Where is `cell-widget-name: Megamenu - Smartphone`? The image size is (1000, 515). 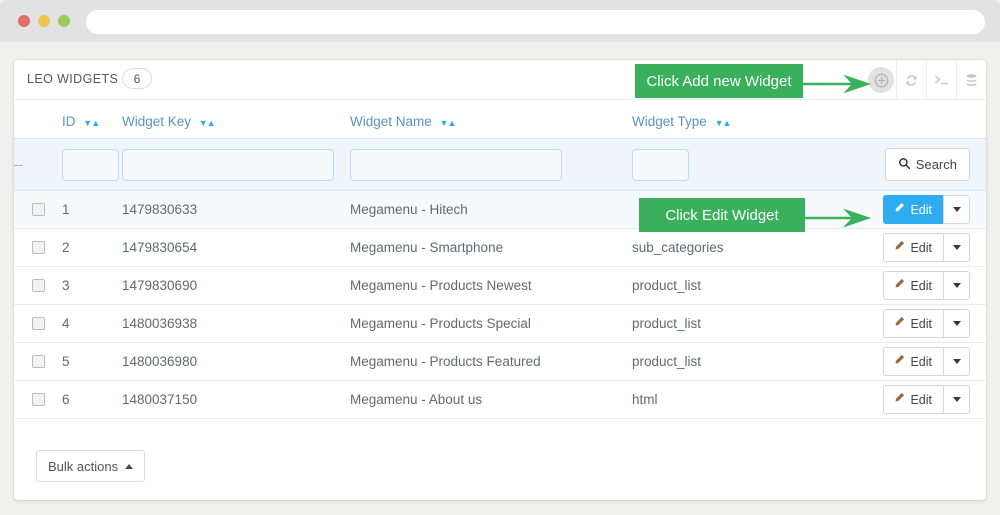
cell-widget-name: Megamenu - Smartphone is located at coordinates (491, 247).